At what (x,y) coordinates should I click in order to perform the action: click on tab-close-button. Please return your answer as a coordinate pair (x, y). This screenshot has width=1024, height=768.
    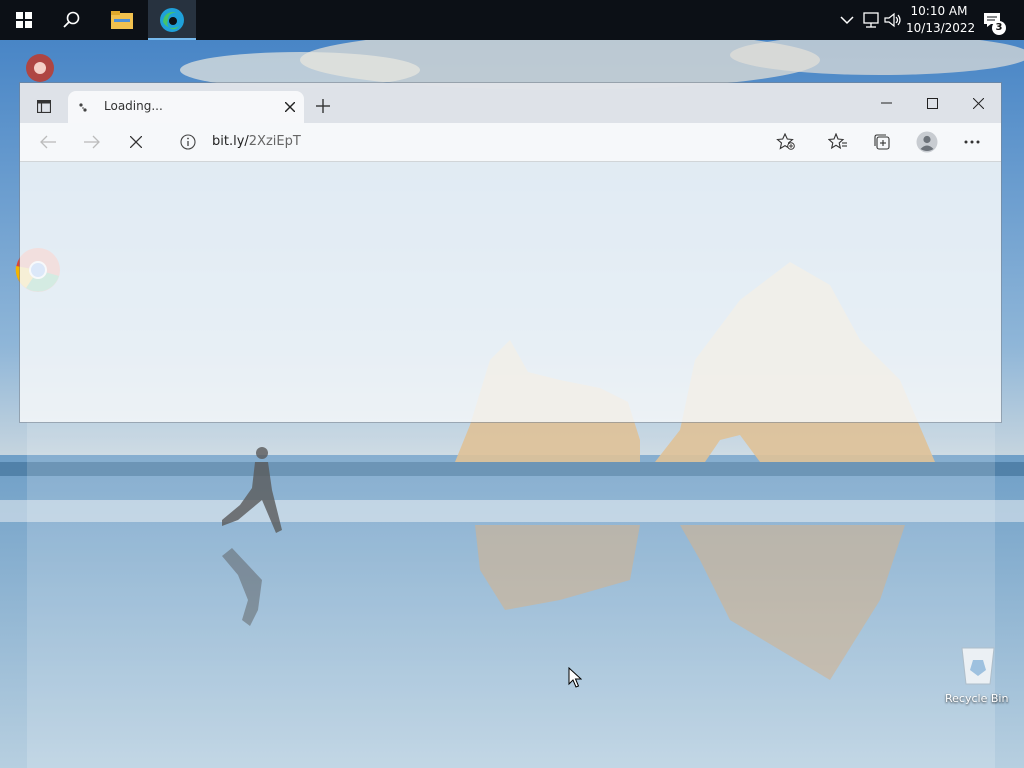
    Looking at the image, I should click on (290, 107).